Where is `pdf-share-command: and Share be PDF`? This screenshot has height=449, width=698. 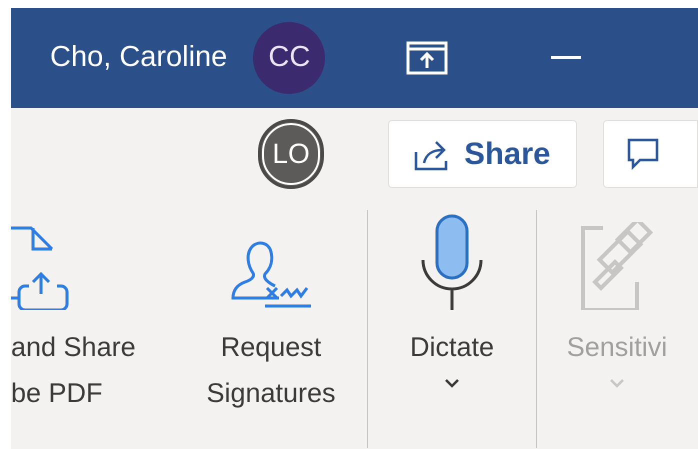
pdf-share-command: and Share be PDF is located at coordinates (86, 329).